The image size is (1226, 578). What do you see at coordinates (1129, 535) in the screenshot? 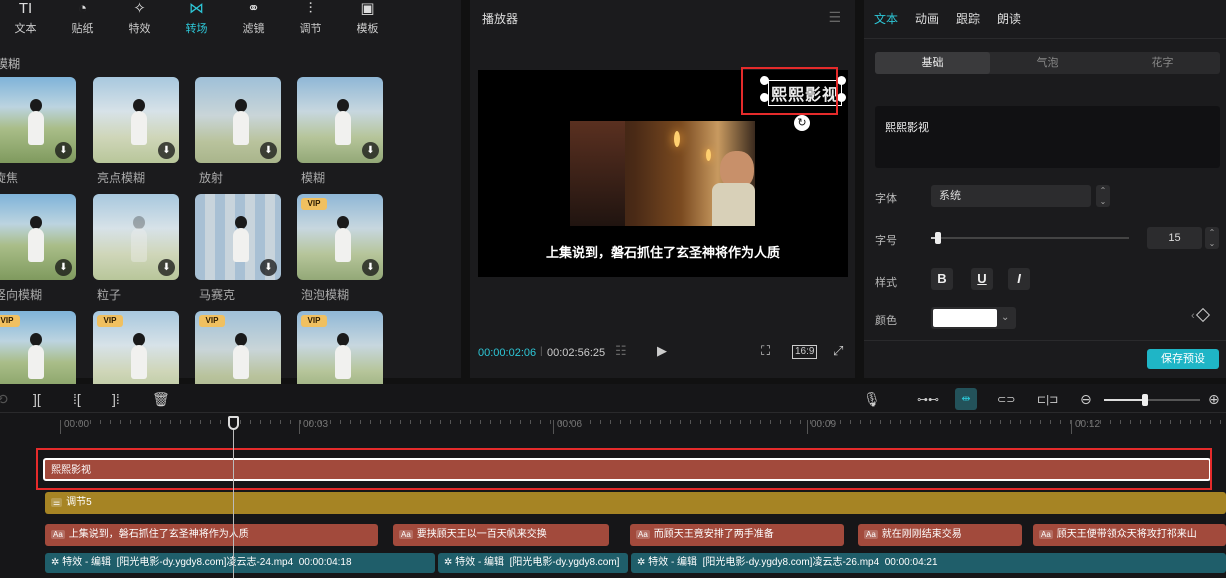
I see `text-clip: Aa 顾天王便带领众天将攻打祁来山` at bounding box center [1129, 535].